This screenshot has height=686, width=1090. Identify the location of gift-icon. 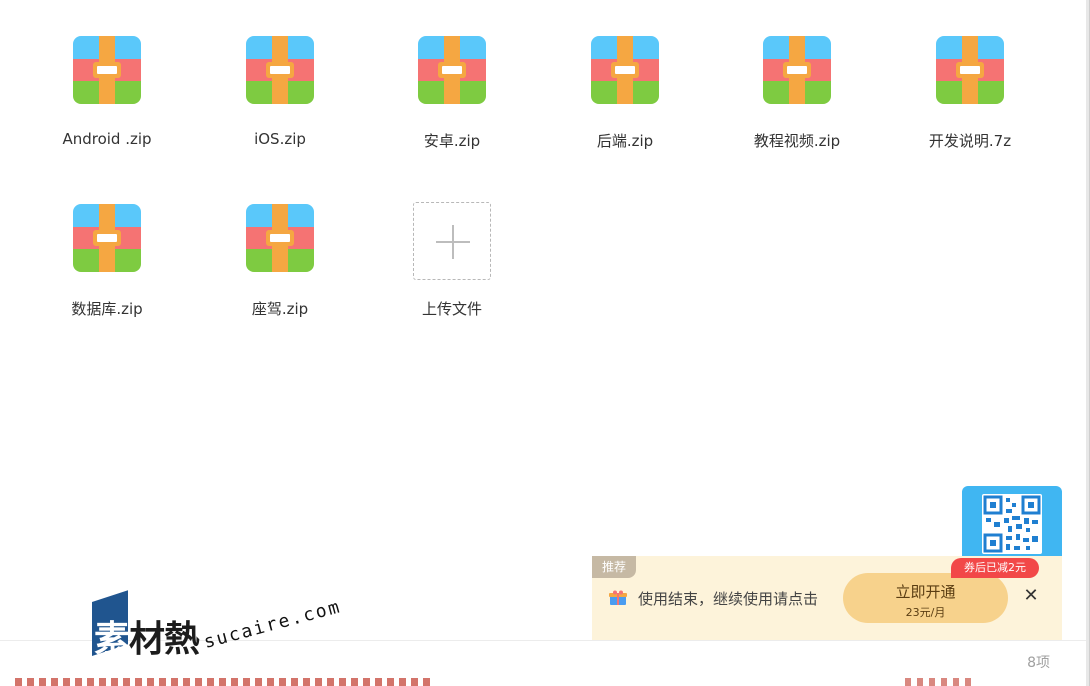
(618, 598).